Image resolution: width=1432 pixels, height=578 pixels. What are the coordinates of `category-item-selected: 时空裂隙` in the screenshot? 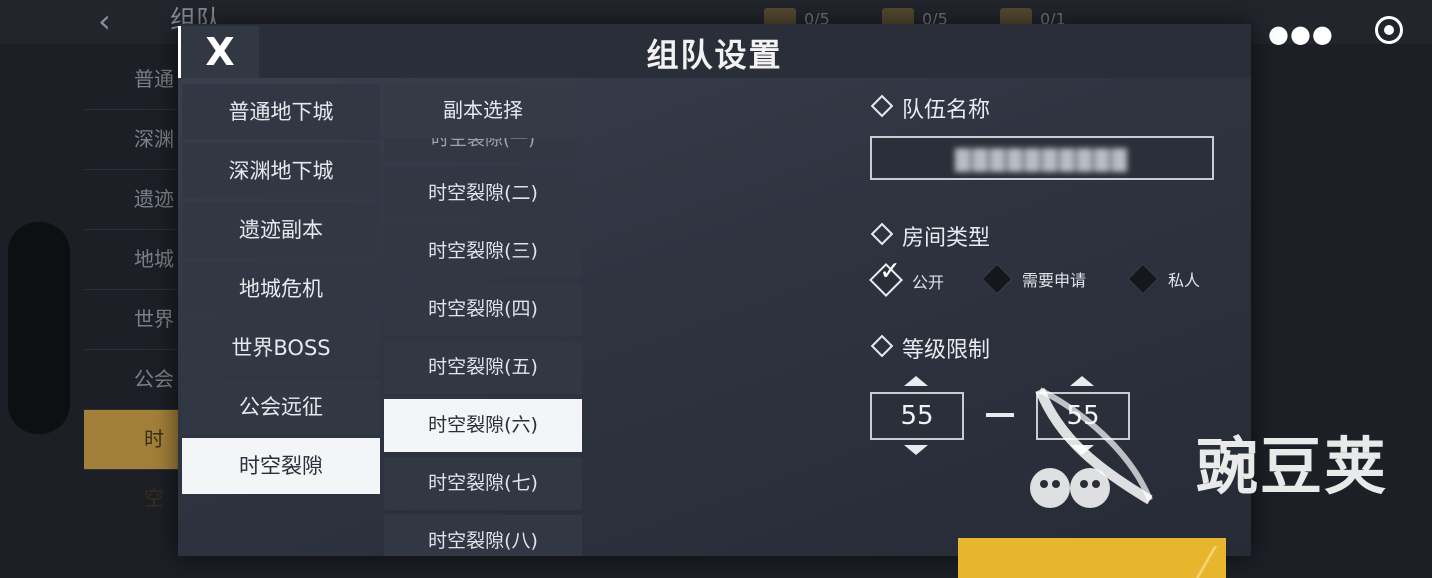 It's located at (281, 466).